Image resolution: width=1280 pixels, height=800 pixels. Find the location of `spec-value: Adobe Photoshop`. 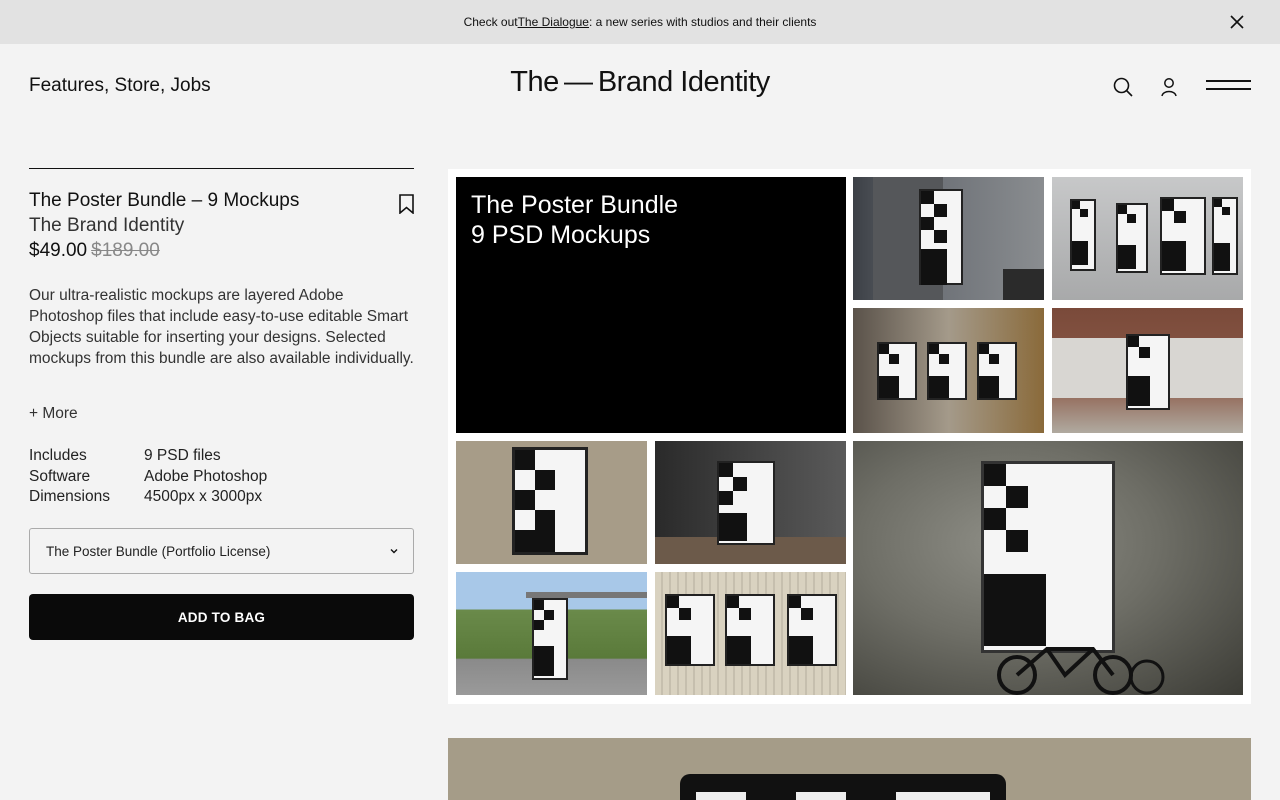

spec-value: Adobe Photoshop is located at coordinates (206, 476).